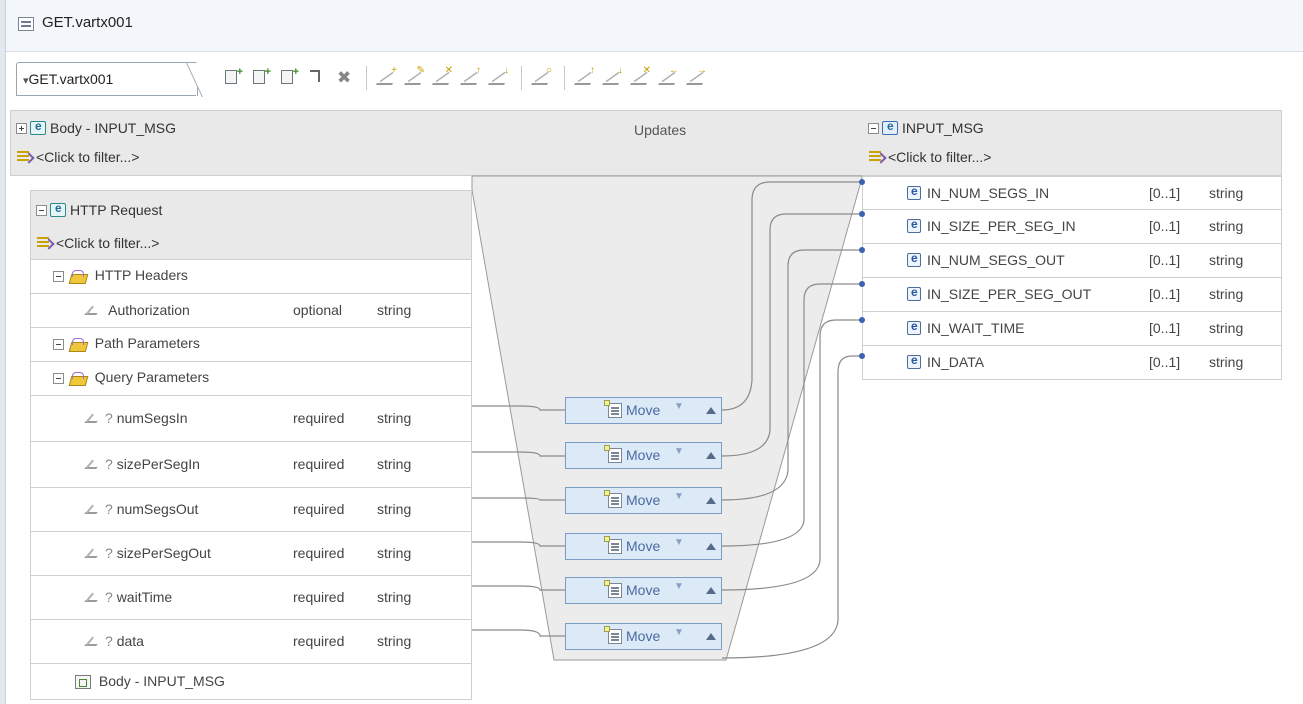 This screenshot has height=704, width=1303. What do you see at coordinates (318, 310) in the screenshot?
I see `authorization-requirement: optional` at bounding box center [318, 310].